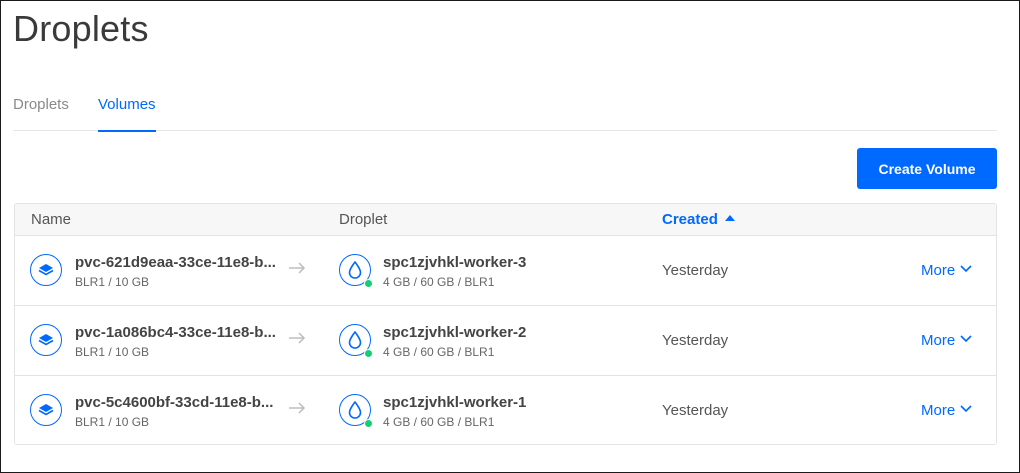 This screenshot has height=473, width=1020. Describe the element at coordinates (51, 219) in the screenshot. I see `column-header-name: Name` at that location.